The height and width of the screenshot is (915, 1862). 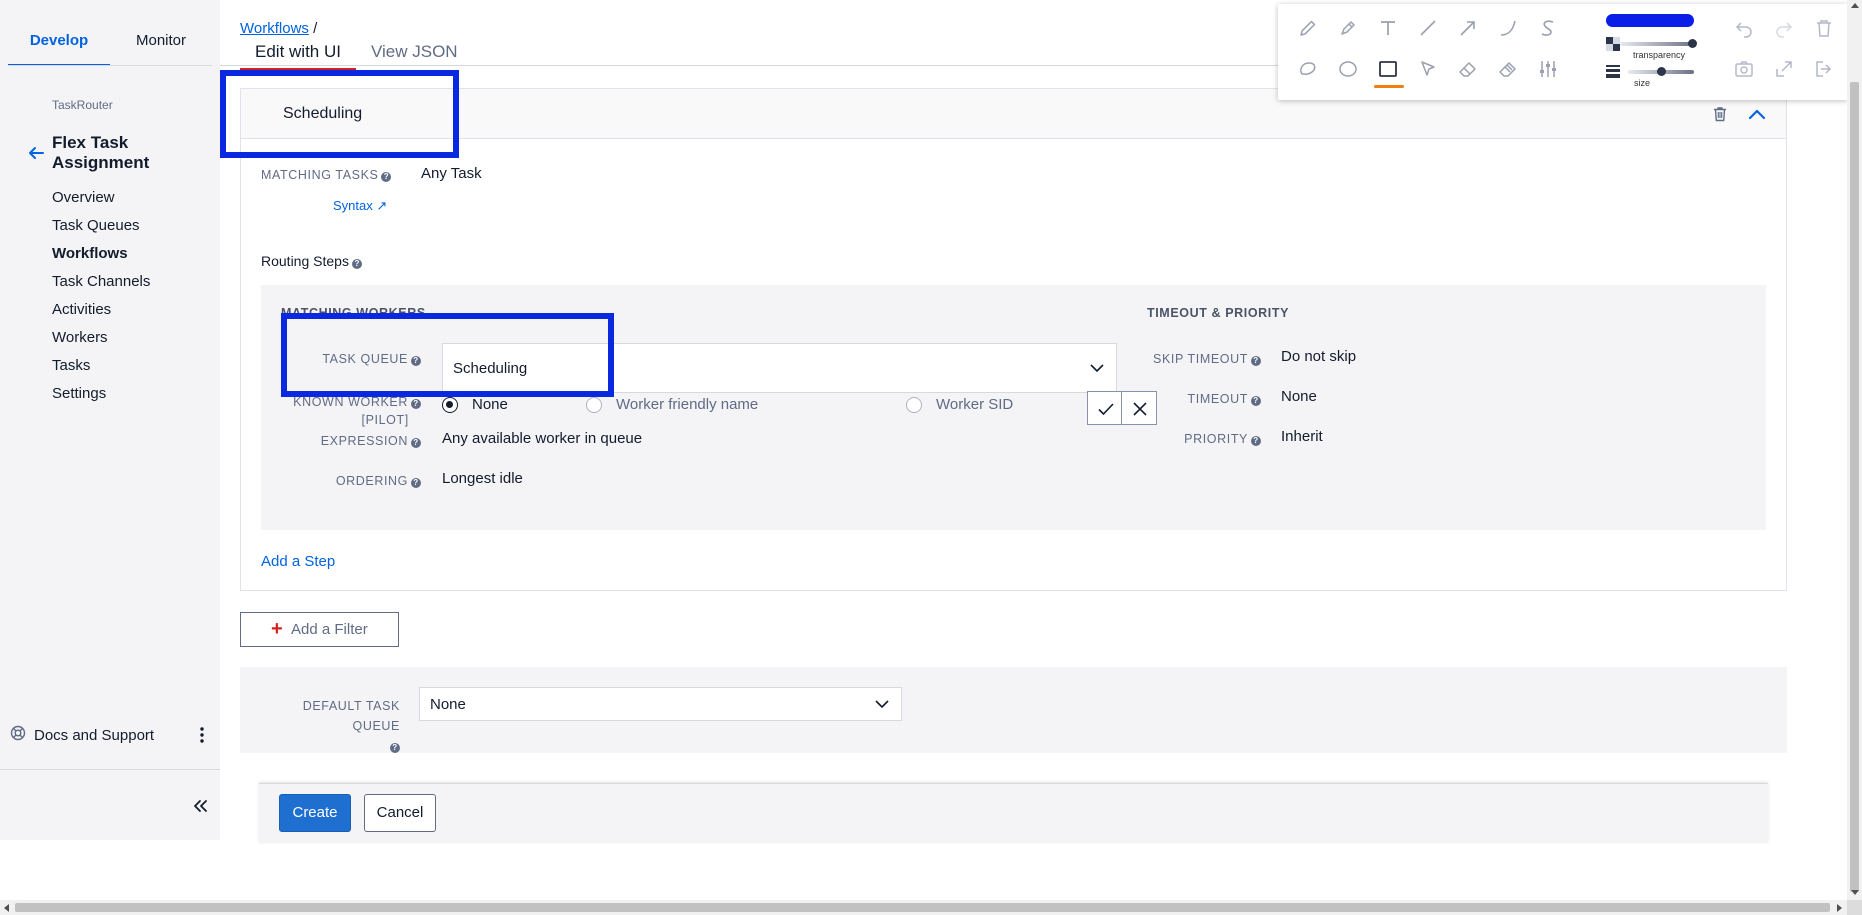 What do you see at coordinates (1720, 114) in the screenshot?
I see `delete-filter-icon` at bounding box center [1720, 114].